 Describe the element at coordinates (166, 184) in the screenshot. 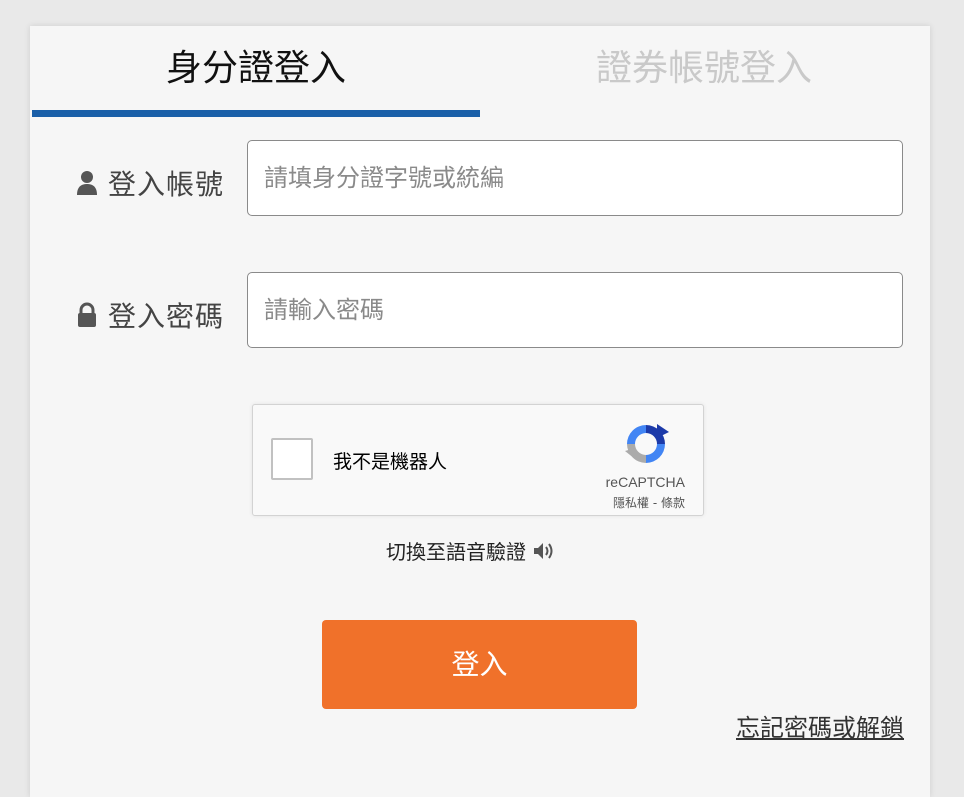

I see `account-label-text: 登入帳號` at that location.